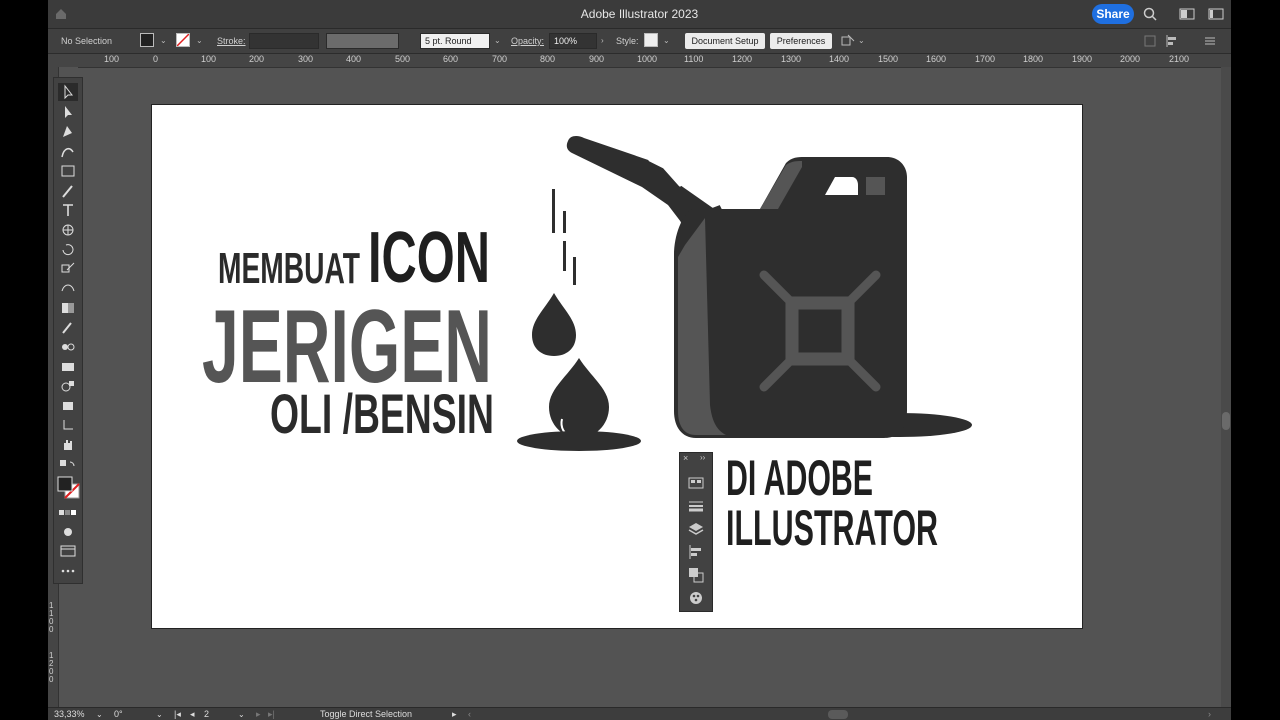 Image resolution: width=1280 pixels, height=720 pixels. I want to click on close-panel-icon: ×, so click(685, 458).